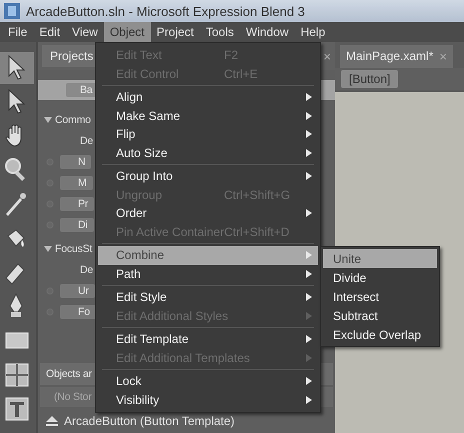  Describe the element at coordinates (208, 381) in the screenshot. I see `menu-item: Lock` at that location.